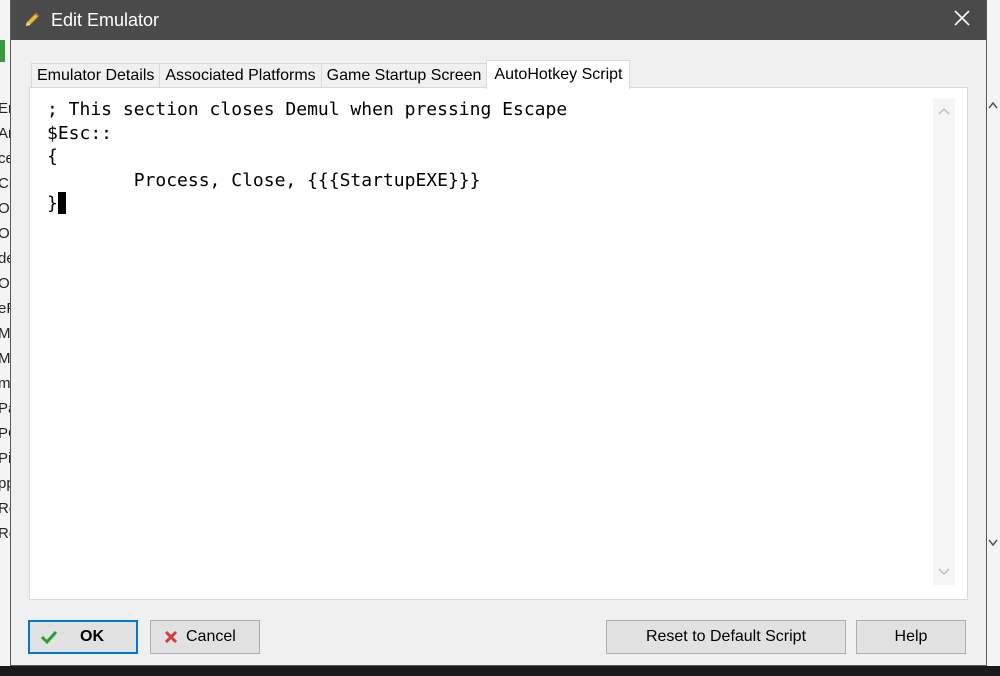  What do you see at coordinates (171, 637) in the screenshot?
I see `red-x-icon` at bounding box center [171, 637].